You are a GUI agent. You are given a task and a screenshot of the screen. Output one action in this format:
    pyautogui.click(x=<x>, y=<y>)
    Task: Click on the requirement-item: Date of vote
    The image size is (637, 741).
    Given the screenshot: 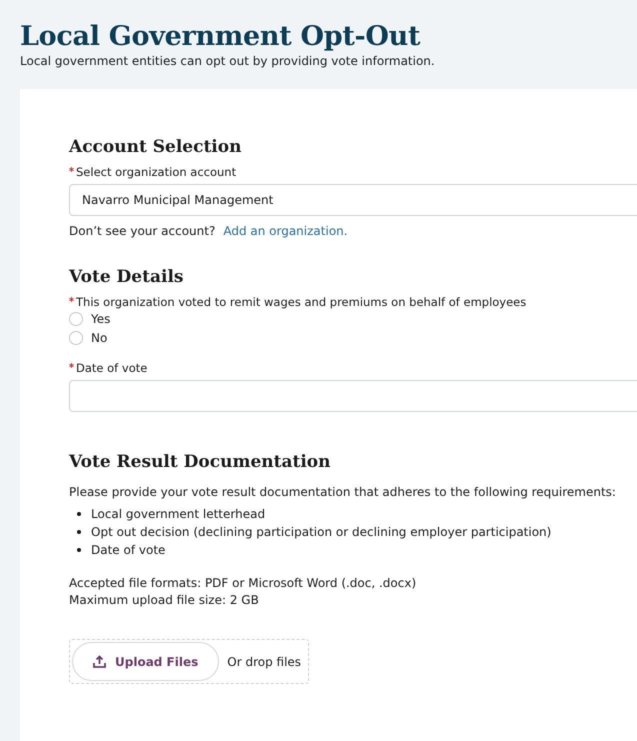 What is the action you would take?
    pyautogui.click(x=128, y=550)
    